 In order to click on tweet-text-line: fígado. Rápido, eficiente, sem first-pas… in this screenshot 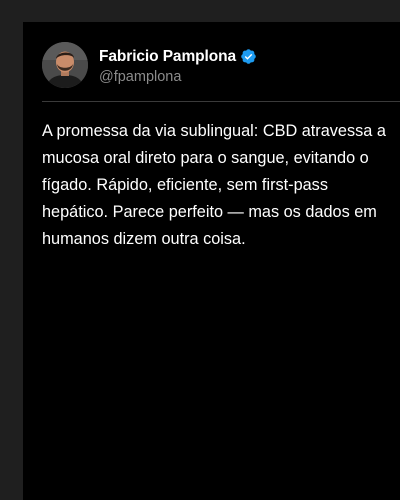, I will do `click(185, 185)`.